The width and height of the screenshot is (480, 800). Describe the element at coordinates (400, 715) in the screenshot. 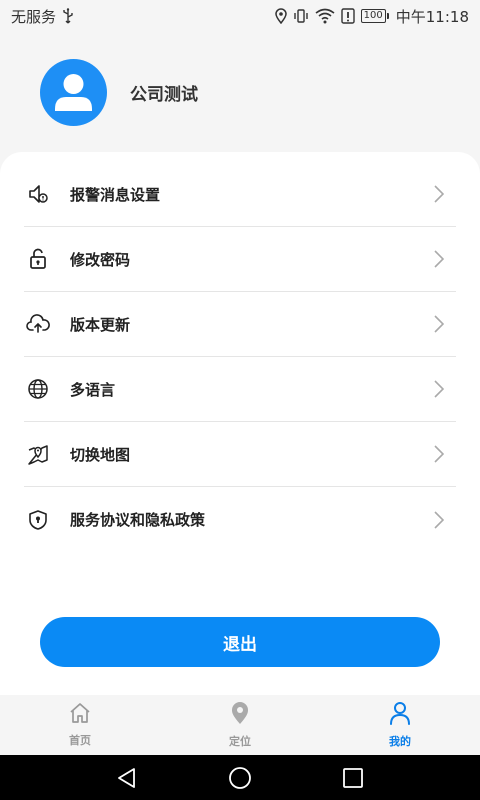

I see `person-icon` at that location.